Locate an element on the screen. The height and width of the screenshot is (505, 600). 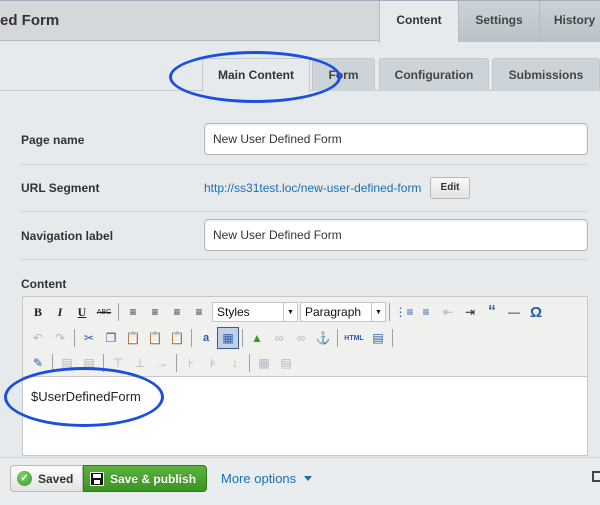
delete-col-icon: ↓ is located at coordinates (235, 363).